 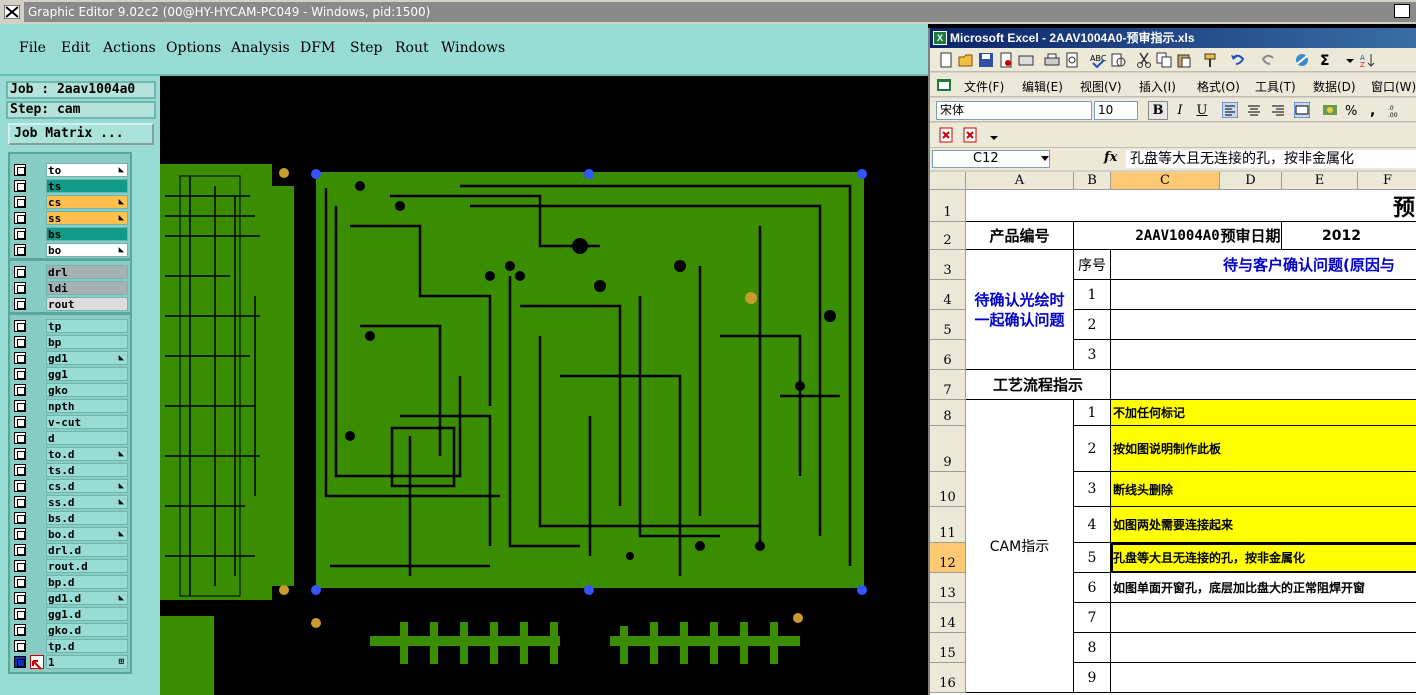 I want to click on cam-seq-number: 8, so click(x=1092, y=648).